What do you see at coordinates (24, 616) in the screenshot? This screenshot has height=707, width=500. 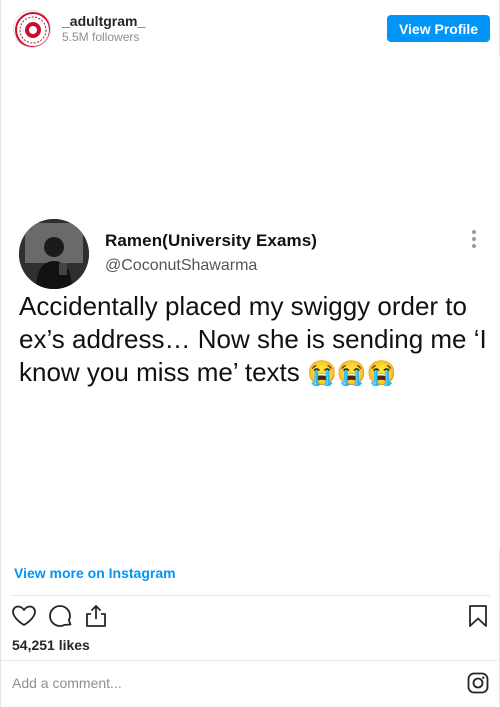 I see `heart-icon` at bounding box center [24, 616].